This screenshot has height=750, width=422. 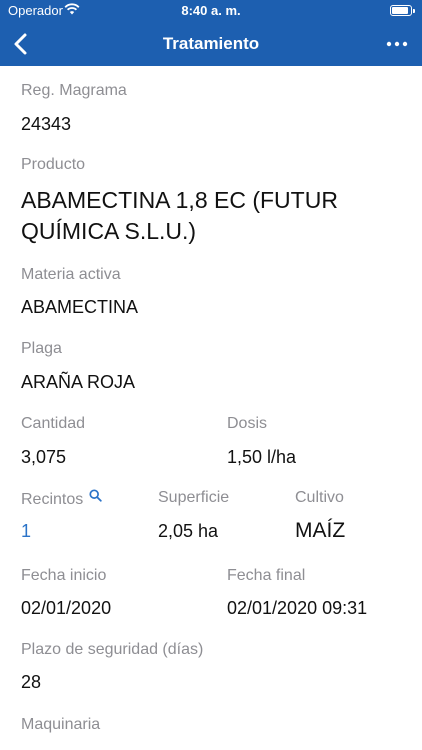 I want to click on recintos-label-text: Recintos, so click(x=52, y=499).